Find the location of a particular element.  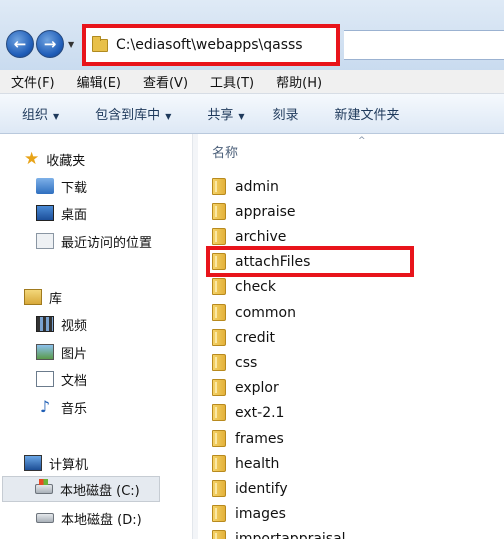

menu-tools: 工具(T) is located at coordinates (232, 81).